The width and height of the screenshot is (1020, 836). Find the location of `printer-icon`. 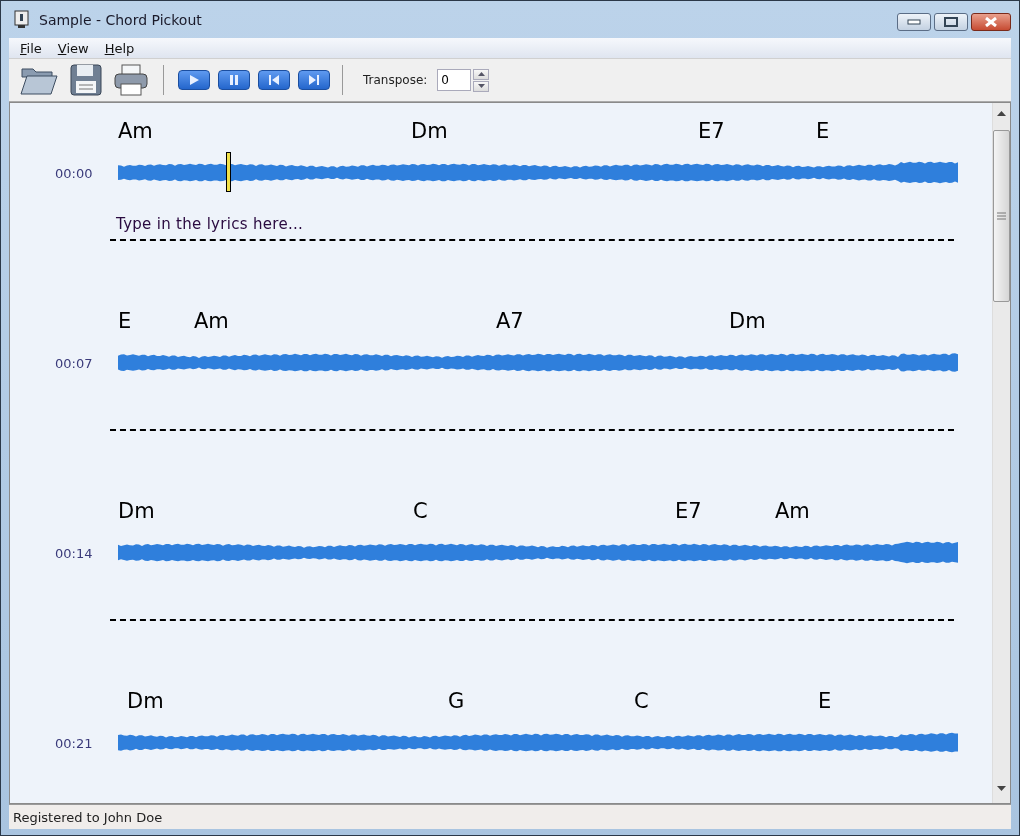

printer-icon is located at coordinates (131, 80).